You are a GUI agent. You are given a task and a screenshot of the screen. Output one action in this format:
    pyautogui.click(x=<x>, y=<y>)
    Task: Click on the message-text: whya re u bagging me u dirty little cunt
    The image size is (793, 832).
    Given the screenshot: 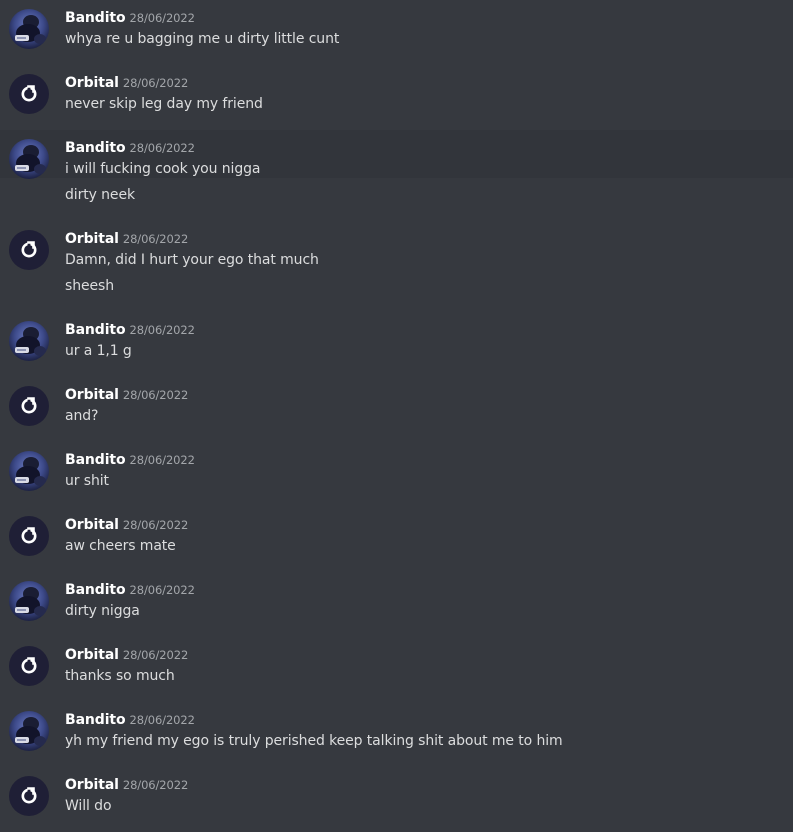 What is the action you would take?
    pyautogui.click(x=202, y=39)
    